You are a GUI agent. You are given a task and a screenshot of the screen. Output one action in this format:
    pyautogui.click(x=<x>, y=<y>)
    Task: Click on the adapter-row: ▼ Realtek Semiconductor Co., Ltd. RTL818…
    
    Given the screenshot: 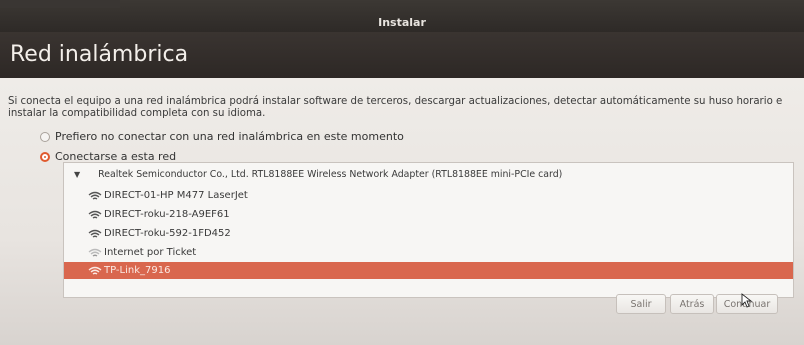 What is the action you would take?
    pyautogui.click(x=428, y=174)
    